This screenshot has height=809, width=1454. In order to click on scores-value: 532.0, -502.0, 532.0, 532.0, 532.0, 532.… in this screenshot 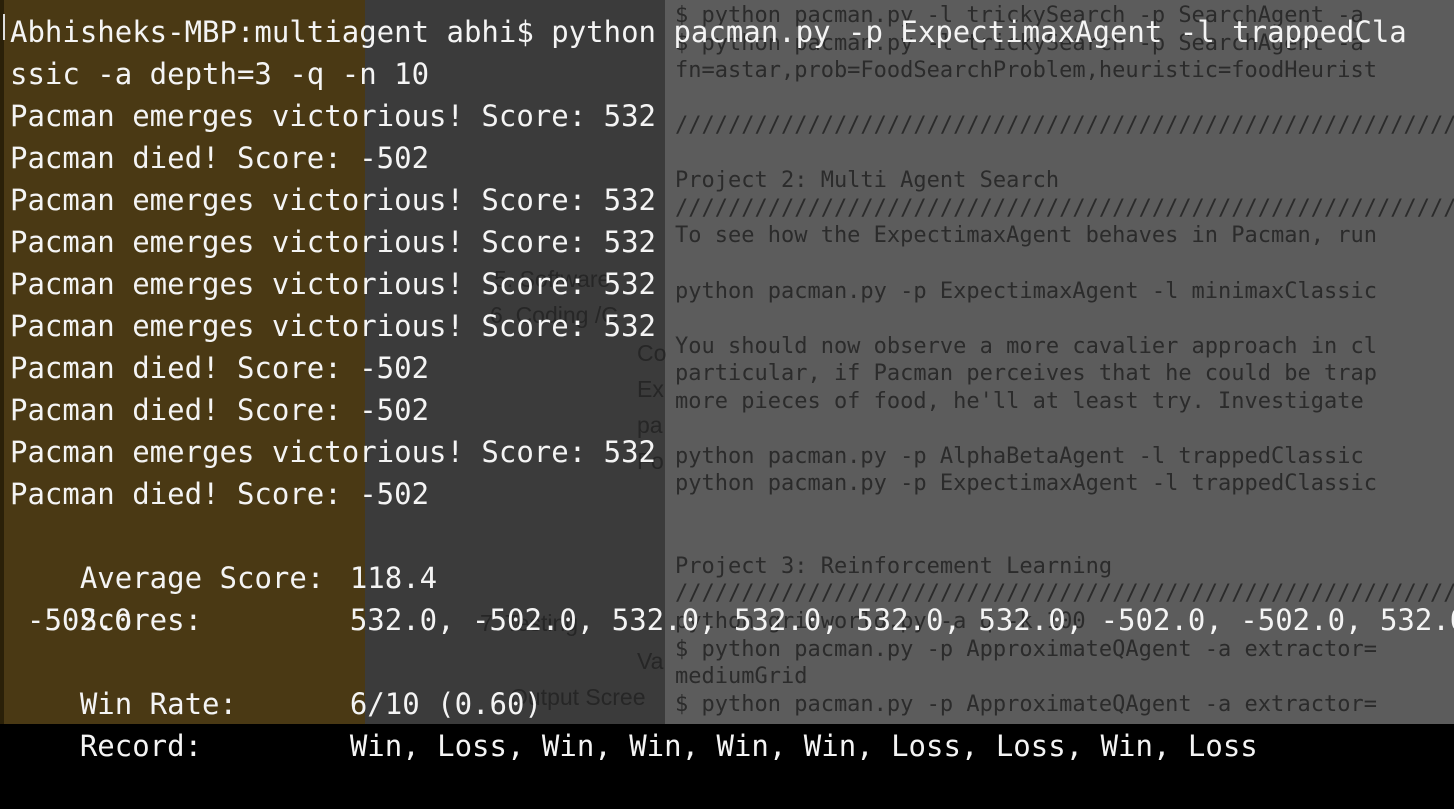, I will do `click(901, 620)`.